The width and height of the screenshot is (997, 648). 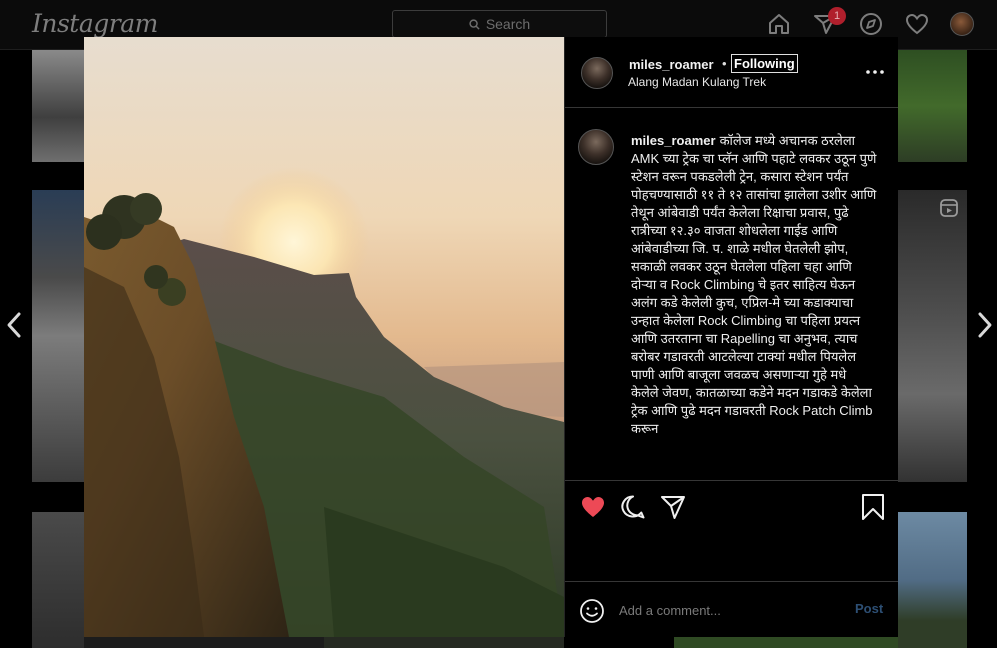 What do you see at coordinates (95, 23) in the screenshot?
I see `instagram-logo: Instagram` at bounding box center [95, 23].